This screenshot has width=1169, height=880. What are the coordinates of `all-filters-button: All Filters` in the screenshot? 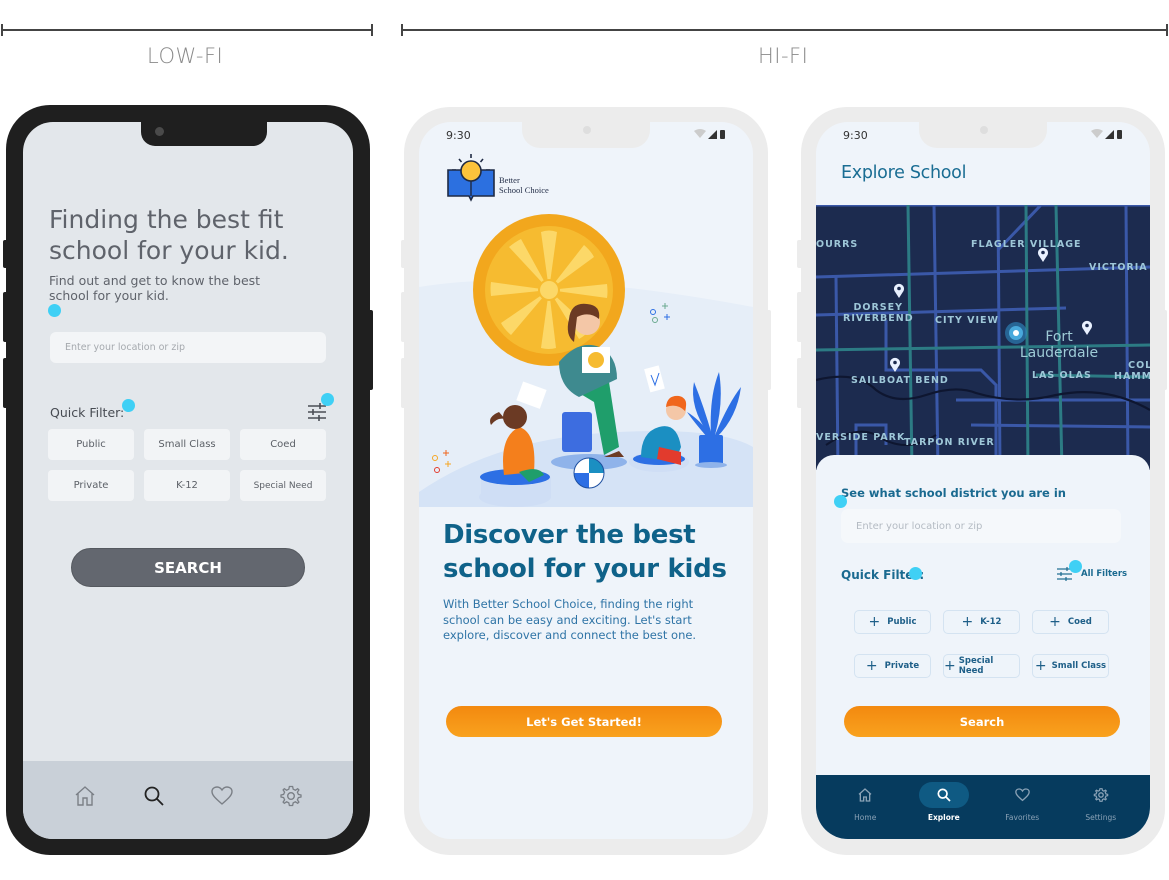 It's located at (1091, 574).